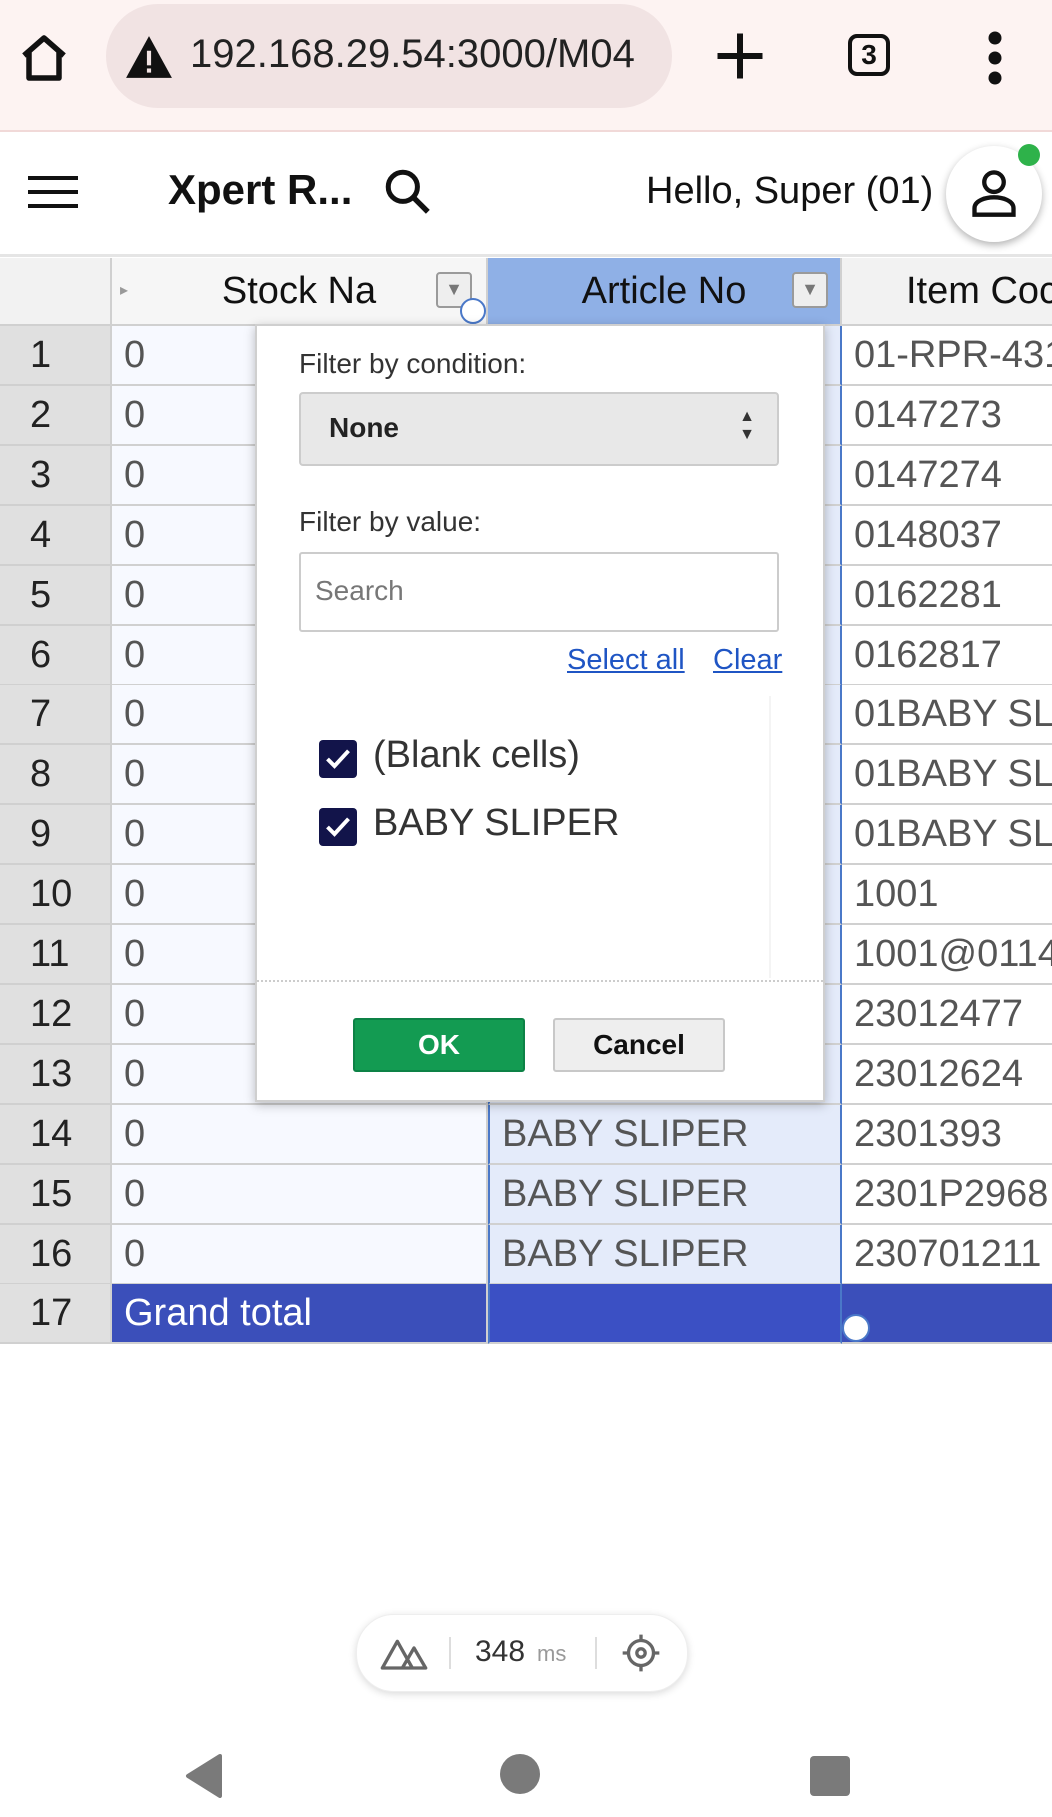 This screenshot has width=1052, height=1817. I want to click on render-time-value: 348, so click(500, 1651).